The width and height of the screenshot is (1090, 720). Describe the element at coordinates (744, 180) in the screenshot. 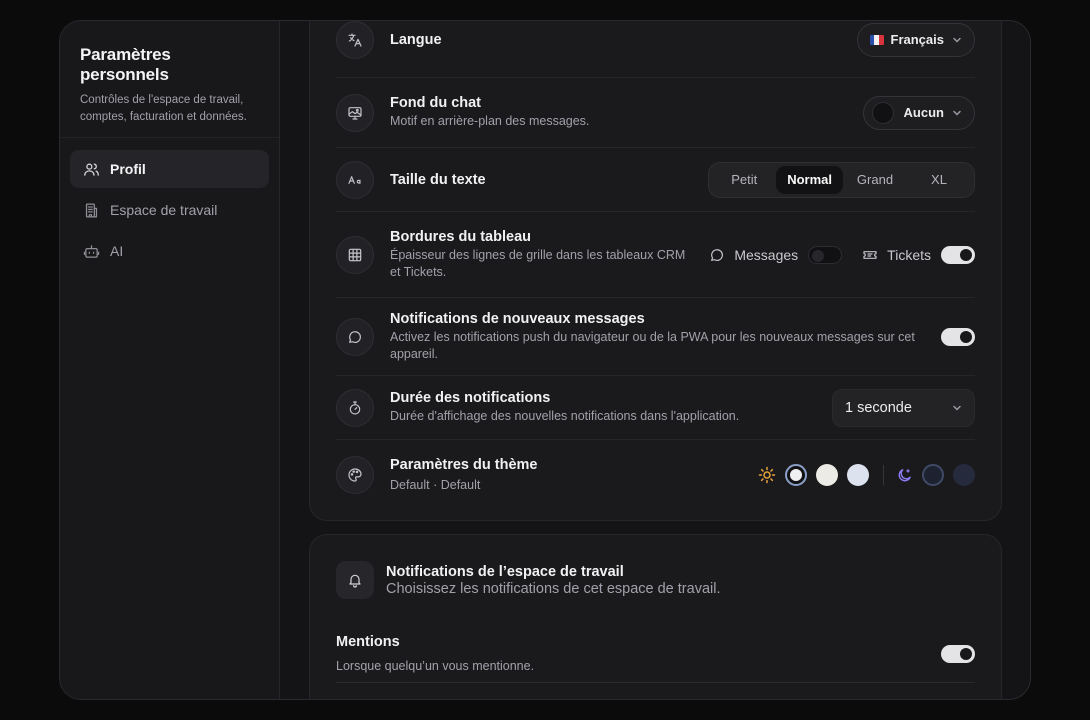

I see `text-size-option-petit: Petit` at that location.